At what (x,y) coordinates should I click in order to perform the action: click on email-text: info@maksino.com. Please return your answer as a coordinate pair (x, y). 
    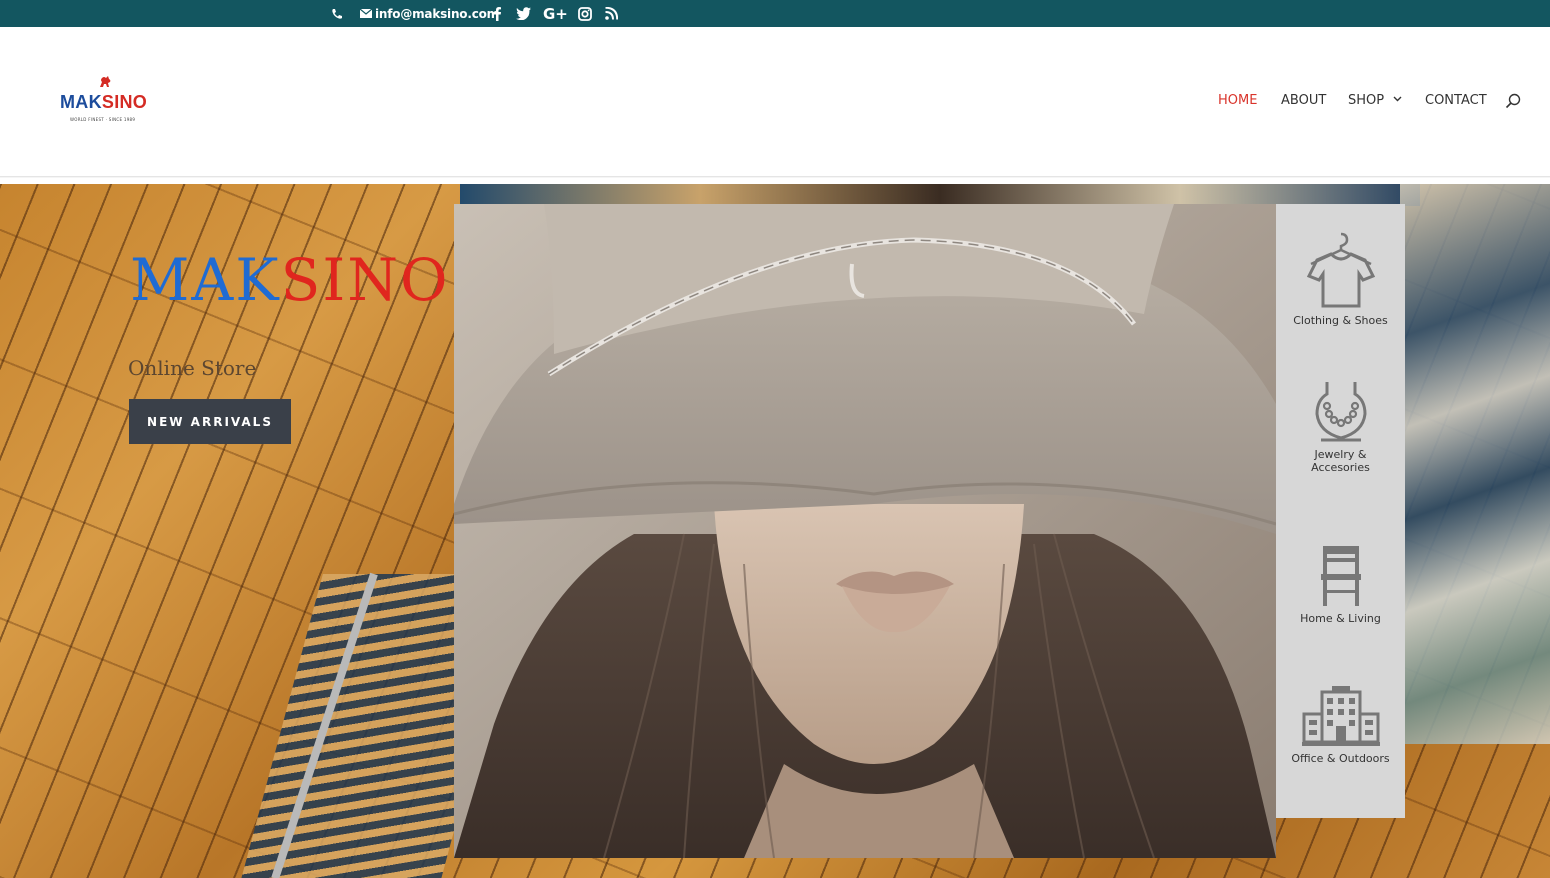
    Looking at the image, I should click on (437, 13).